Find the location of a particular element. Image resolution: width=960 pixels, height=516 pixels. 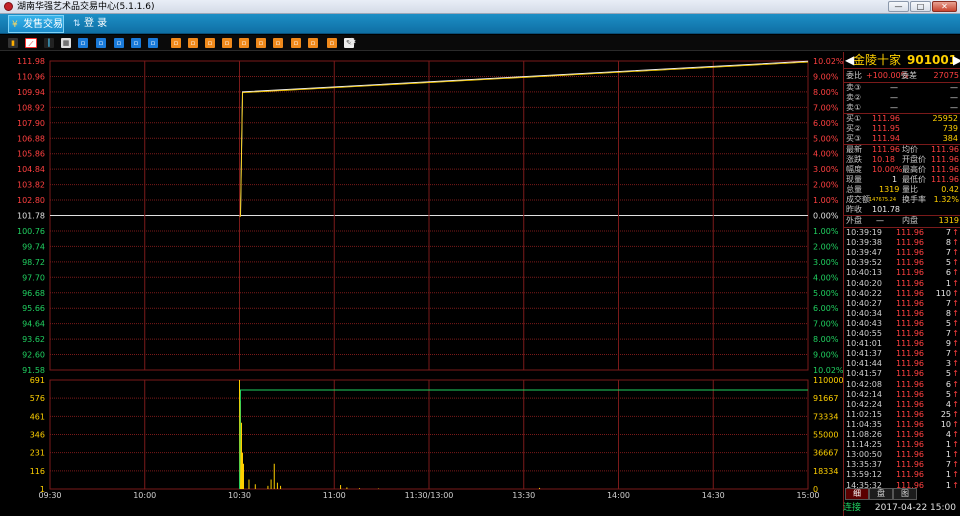

tick-volume: 25 is located at coordinates (945, 414).